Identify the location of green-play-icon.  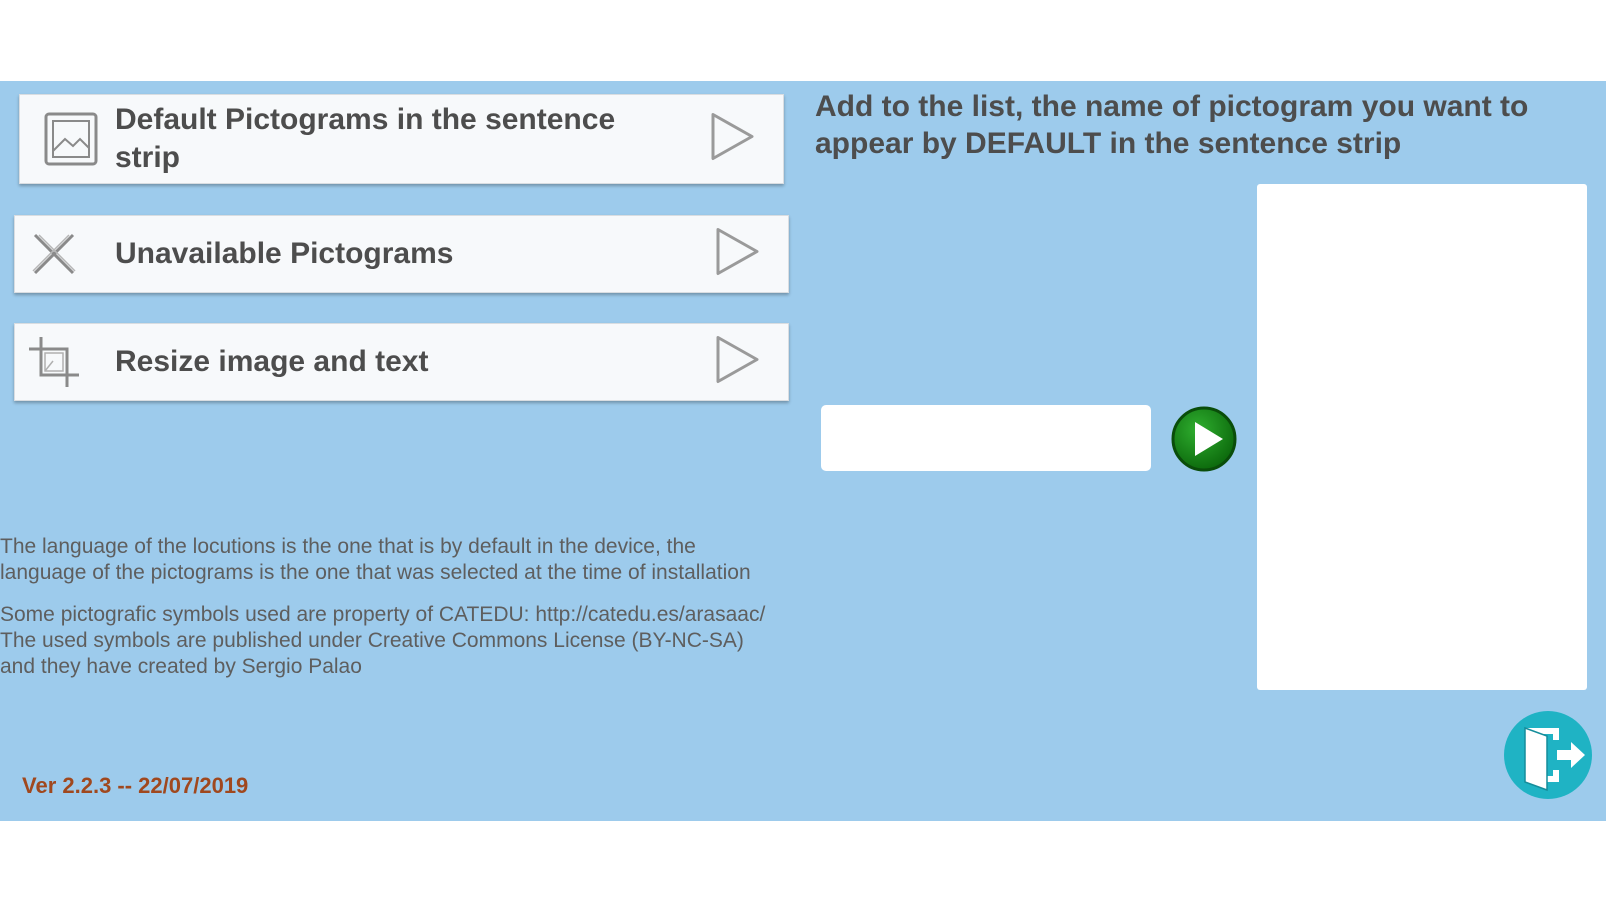
(1204, 439).